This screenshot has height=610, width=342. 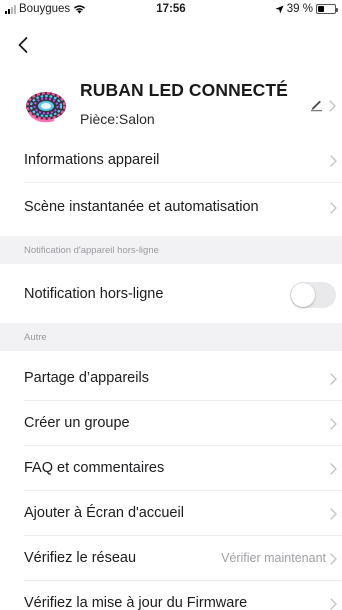 What do you see at coordinates (184, 90) in the screenshot?
I see `device-name: RUBAN LED CONNECTÉ` at bounding box center [184, 90].